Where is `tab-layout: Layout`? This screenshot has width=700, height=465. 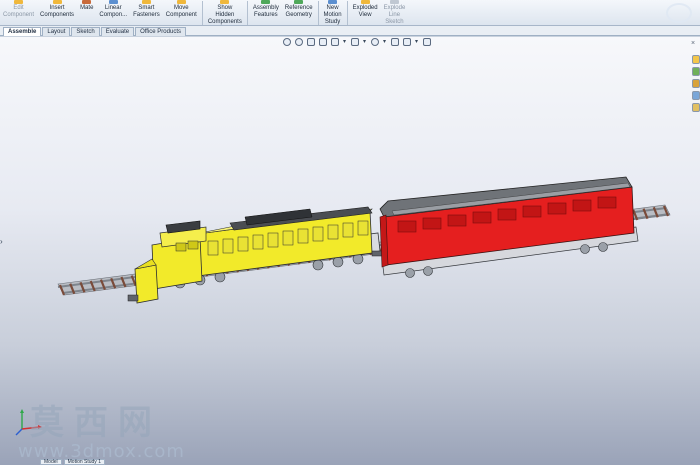 tab-layout: Layout is located at coordinates (56, 31).